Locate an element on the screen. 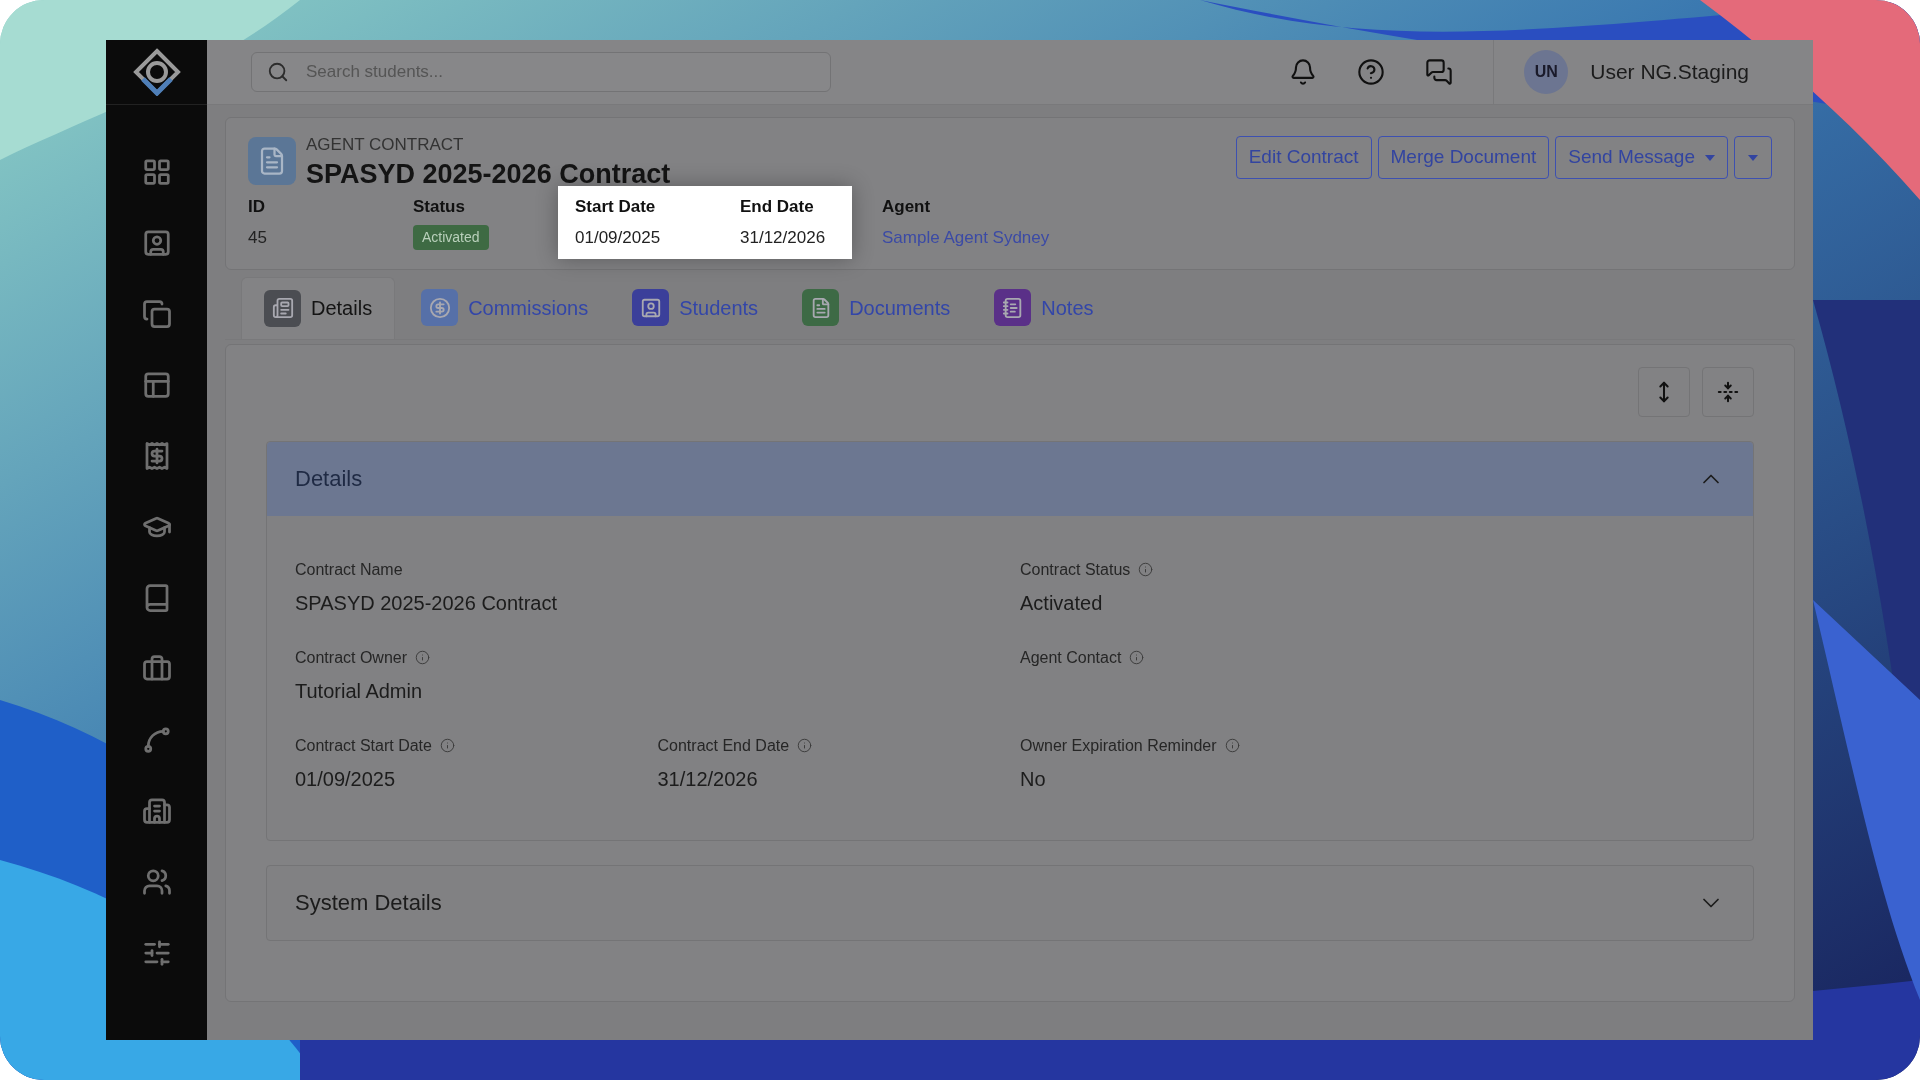 The image size is (1920, 1080). agent-link: Sample Agent Sydney is located at coordinates (966, 238).